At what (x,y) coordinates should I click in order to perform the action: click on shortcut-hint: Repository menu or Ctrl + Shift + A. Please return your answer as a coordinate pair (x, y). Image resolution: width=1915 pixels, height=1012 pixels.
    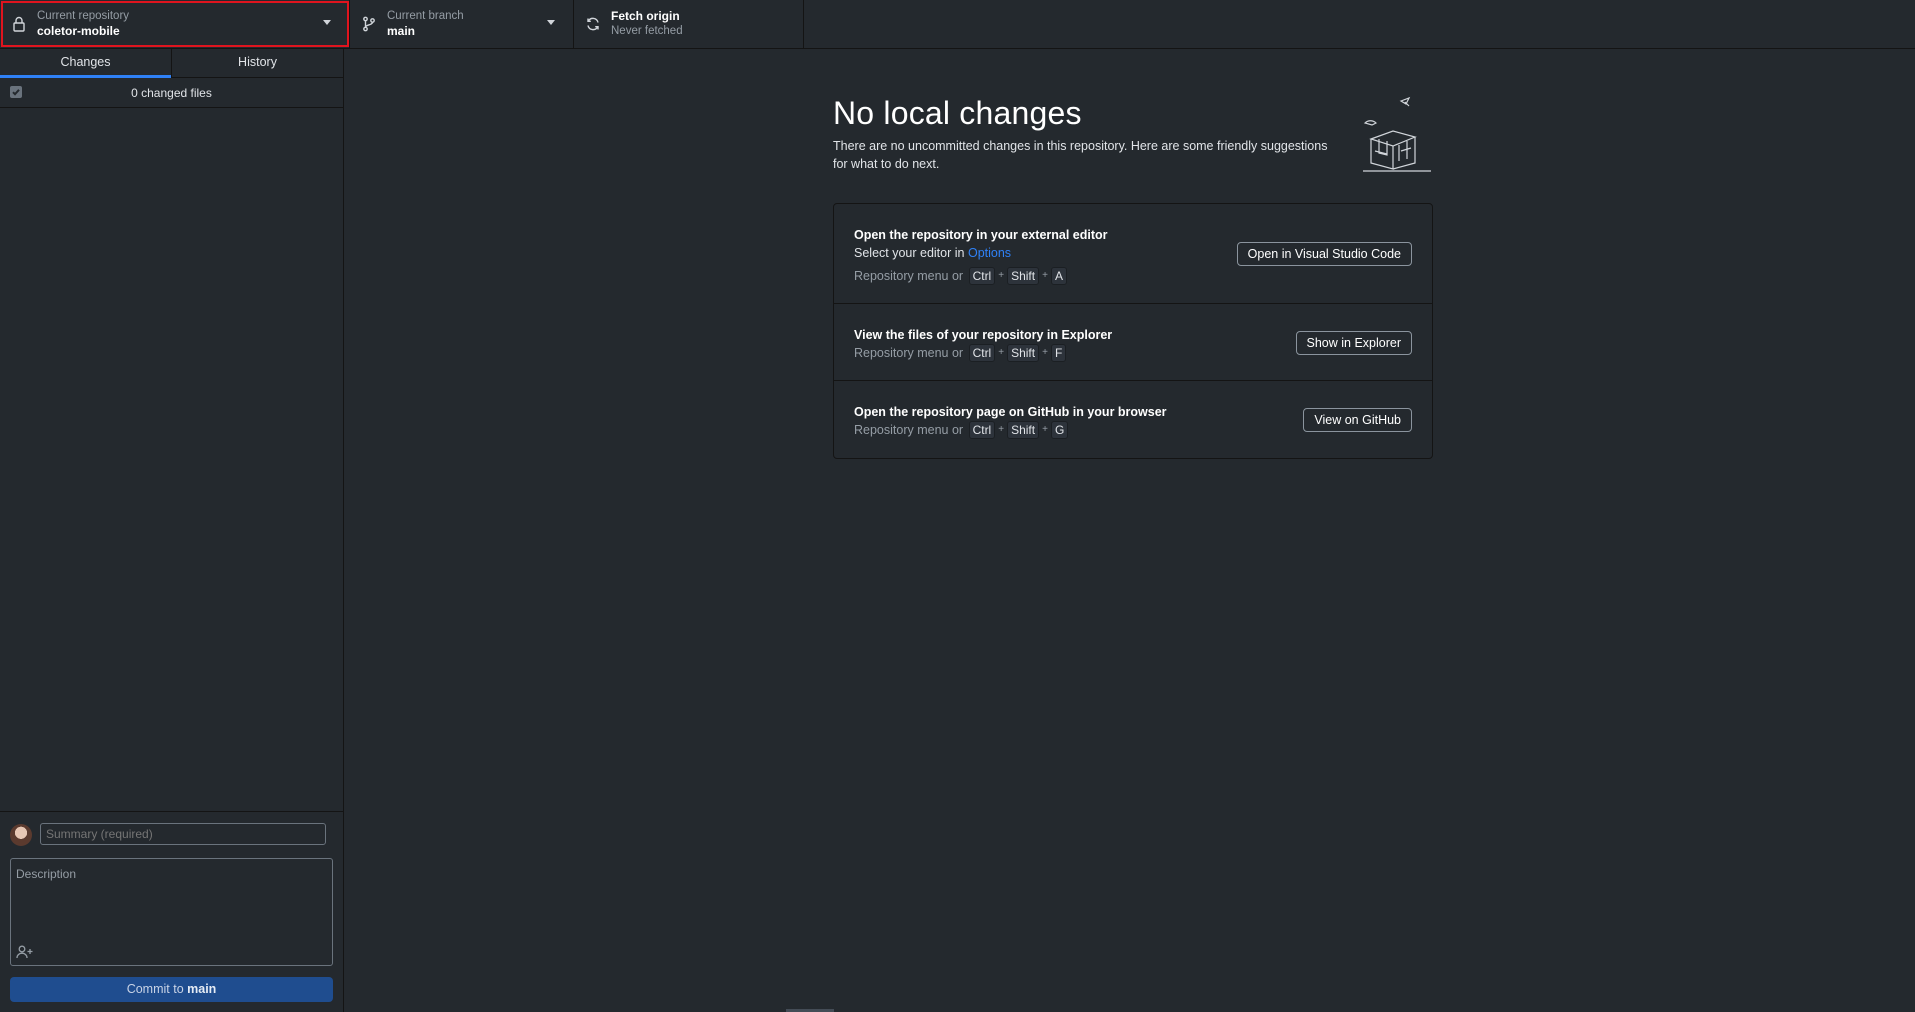
    Looking at the image, I should click on (981, 276).